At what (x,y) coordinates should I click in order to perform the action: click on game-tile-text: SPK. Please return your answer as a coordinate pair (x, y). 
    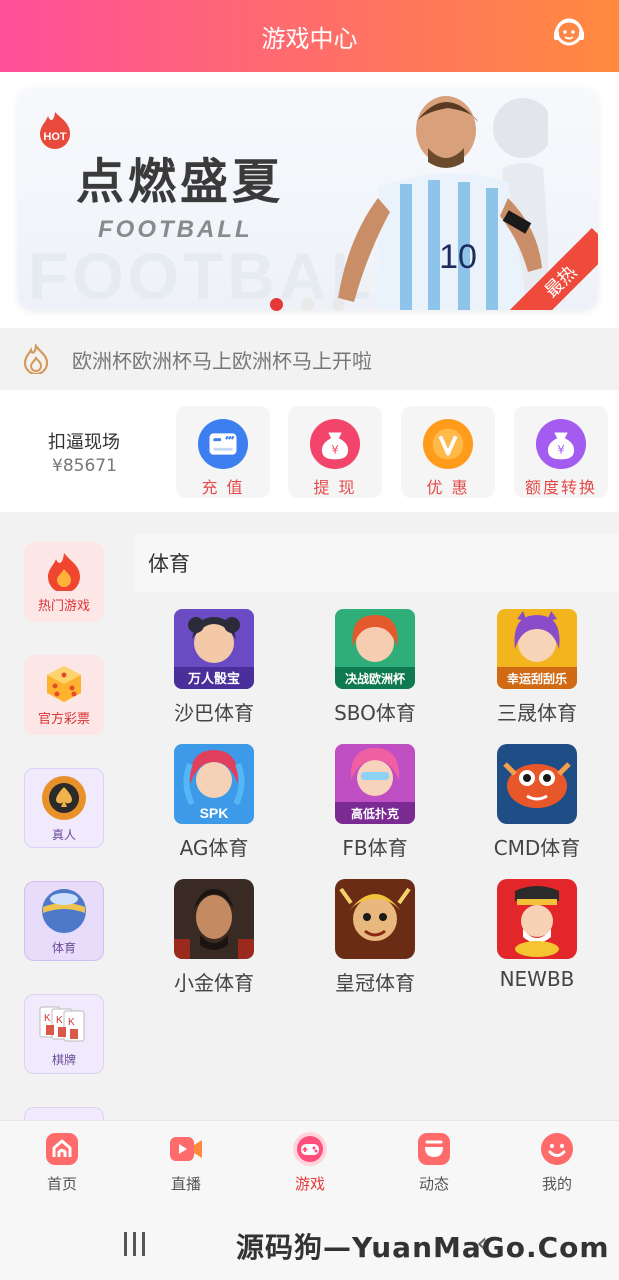
    Looking at the image, I should click on (214, 813).